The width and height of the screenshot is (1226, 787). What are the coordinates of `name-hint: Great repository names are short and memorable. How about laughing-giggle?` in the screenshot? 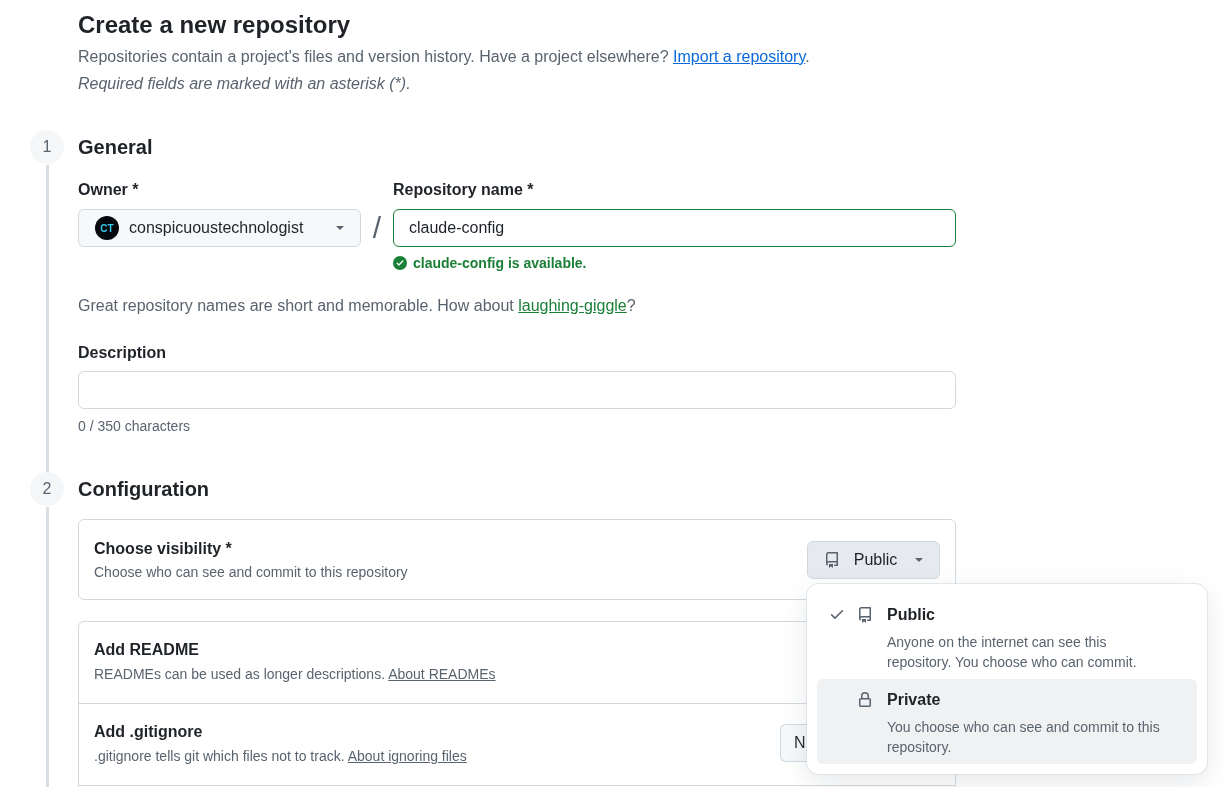 It's located at (357, 306).